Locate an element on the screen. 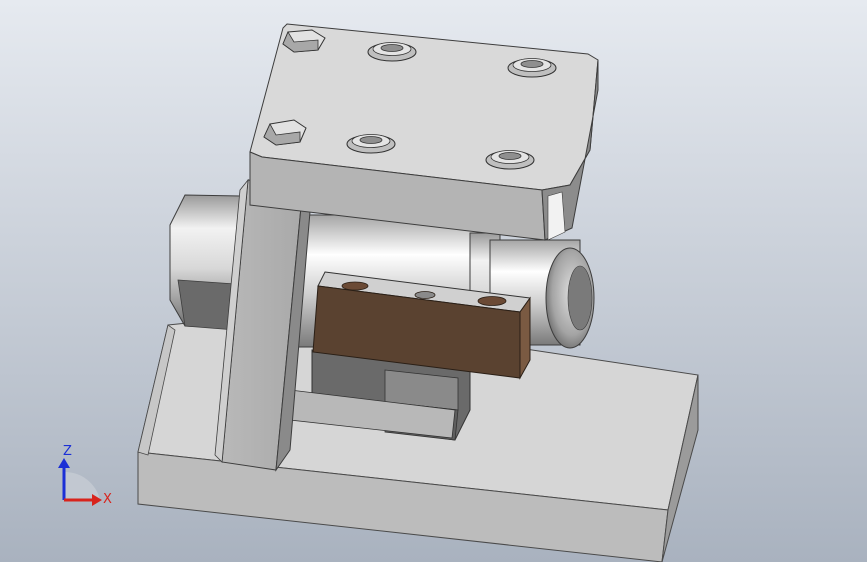 Image resolution: width=867 pixels, height=562 pixels. x-axis-label: X is located at coordinates (107, 499).